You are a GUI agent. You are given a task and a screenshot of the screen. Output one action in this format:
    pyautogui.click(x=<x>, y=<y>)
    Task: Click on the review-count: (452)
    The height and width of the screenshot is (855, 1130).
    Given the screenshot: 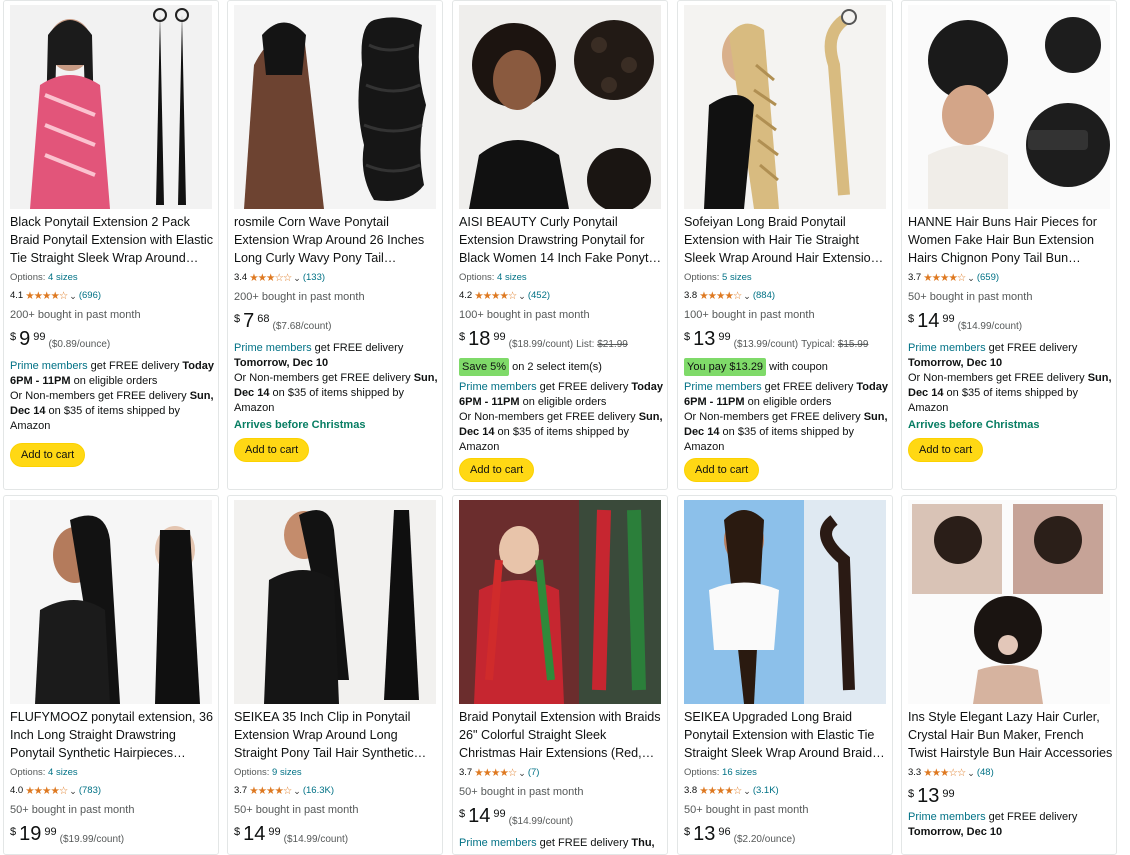 What is the action you would take?
    pyautogui.click(x=539, y=296)
    